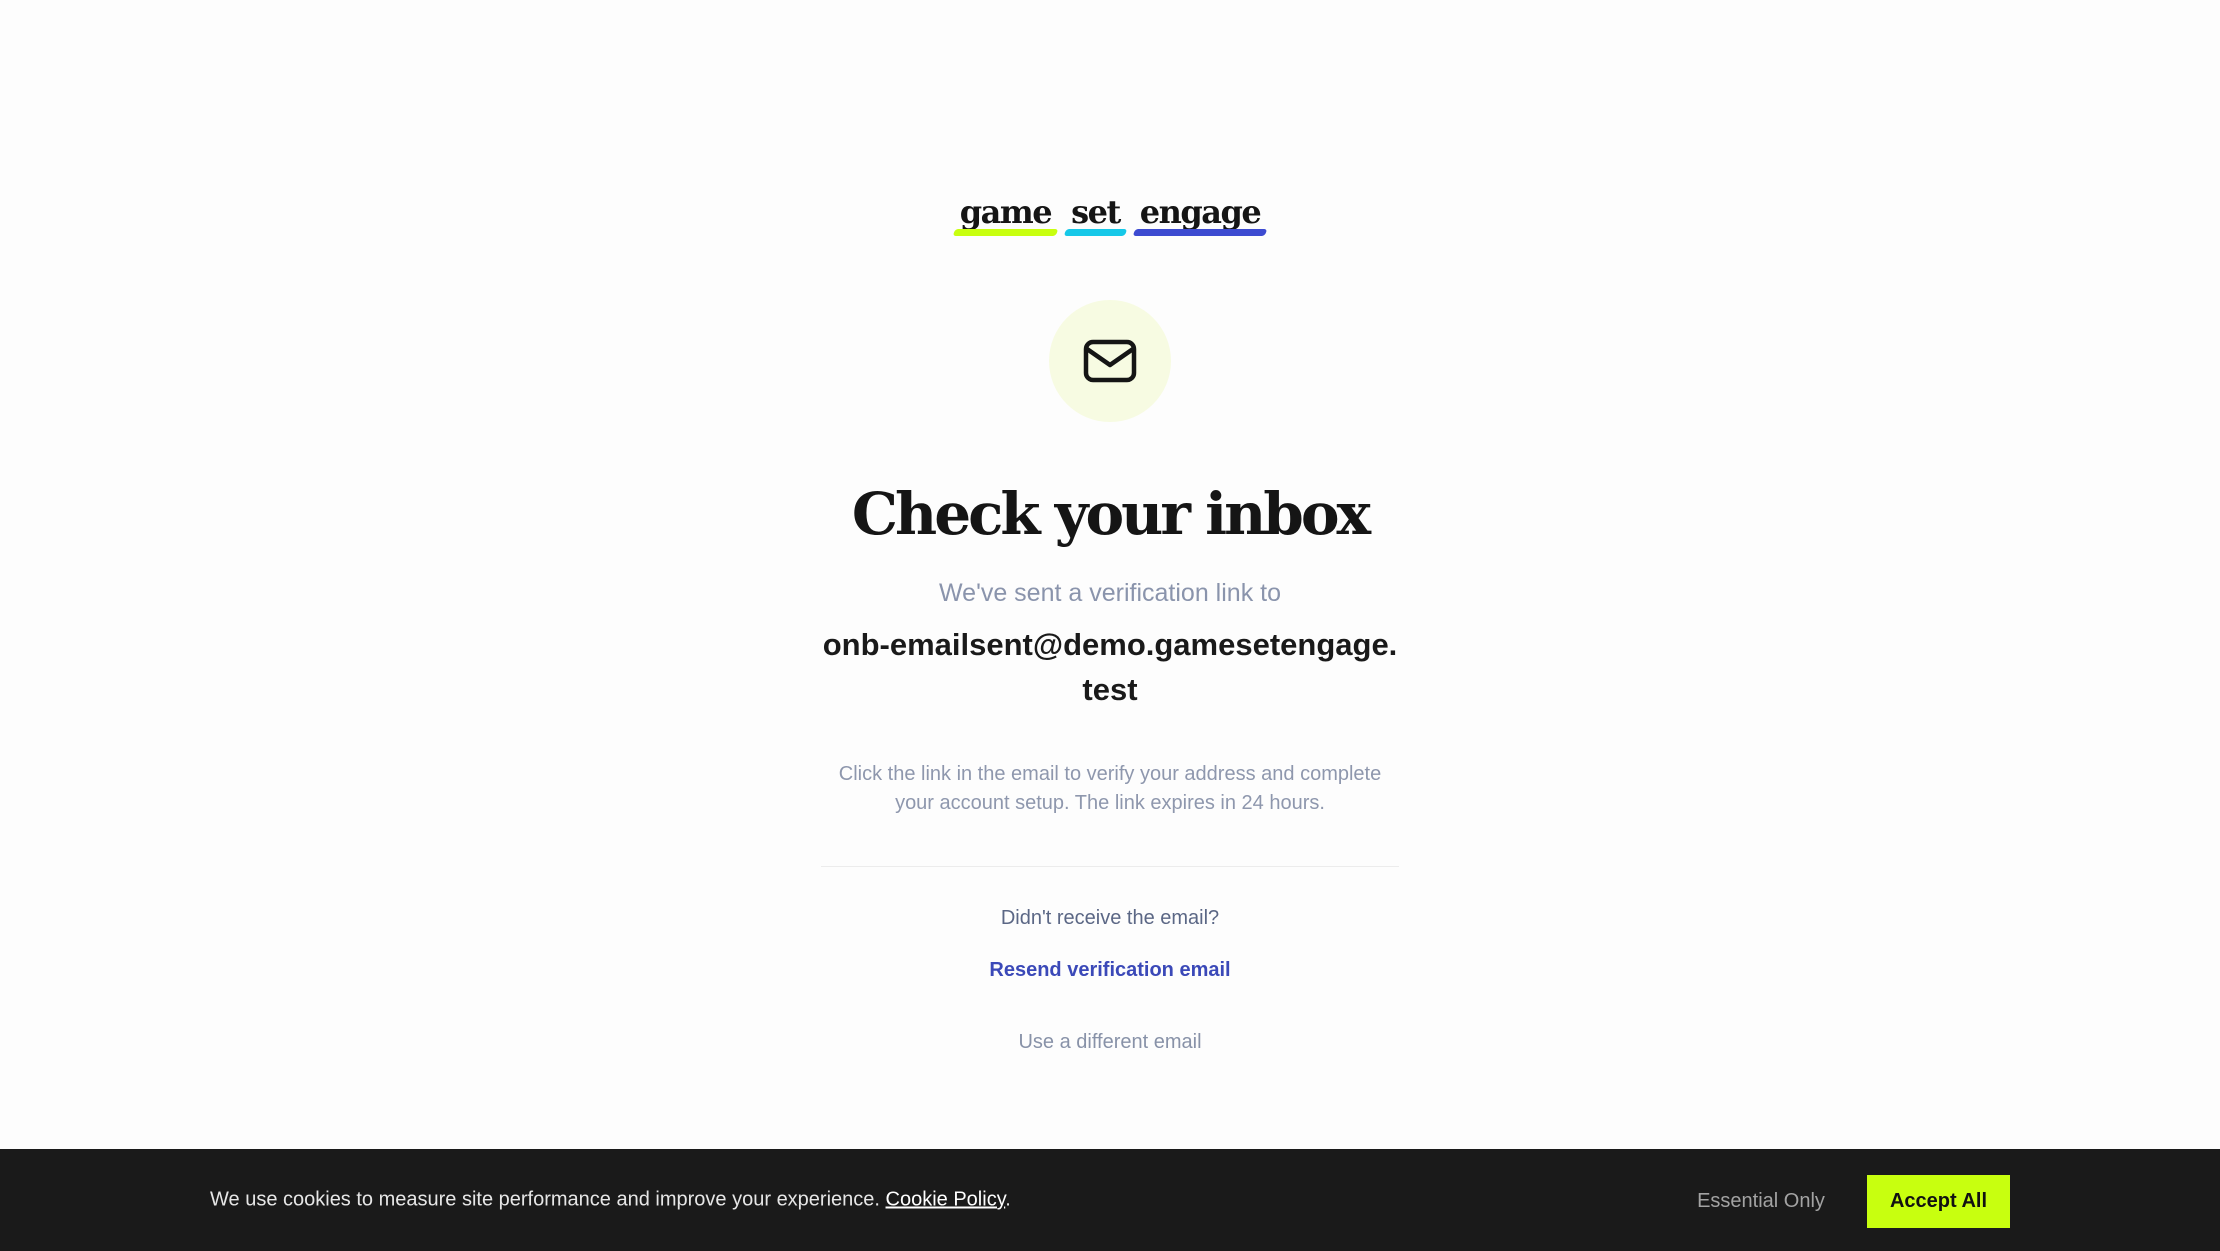  What do you see at coordinates (1938, 1201) in the screenshot?
I see `accept-all-button: Accept All` at bounding box center [1938, 1201].